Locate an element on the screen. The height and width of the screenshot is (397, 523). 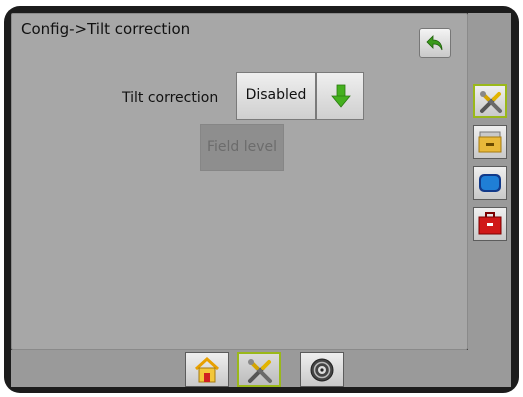
bottom-home-button is located at coordinates (207, 369).